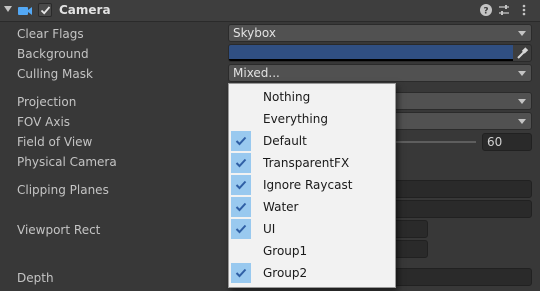 The height and width of the screenshot is (291, 540). What do you see at coordinates (285, 141) in the screenshot?
I see `menu-item-label: Default` at bounding box center [285, 141].